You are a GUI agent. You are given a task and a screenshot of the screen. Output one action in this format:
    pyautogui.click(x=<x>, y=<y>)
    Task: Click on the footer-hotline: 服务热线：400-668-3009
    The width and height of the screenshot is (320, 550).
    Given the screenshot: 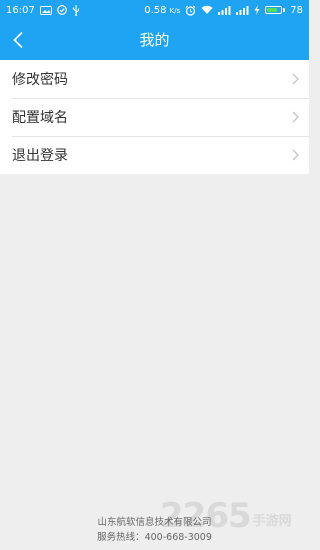 What is the action you would take?
    pyautogui.click(x=154, y=537)
    